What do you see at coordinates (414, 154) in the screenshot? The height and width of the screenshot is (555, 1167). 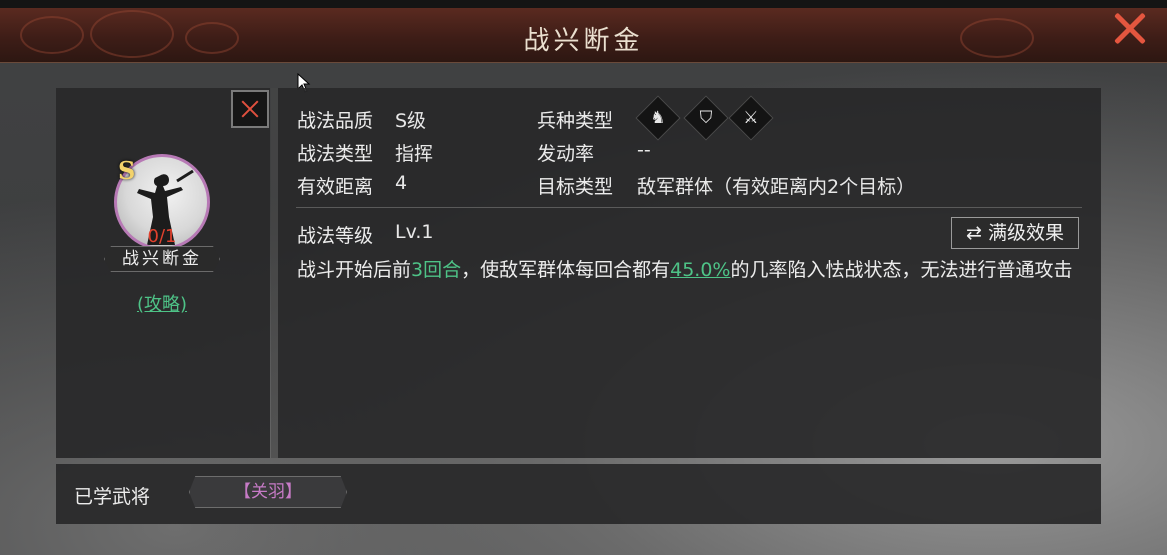 I see `skill-type-value: 指挥` at bounding box center [414, 154].